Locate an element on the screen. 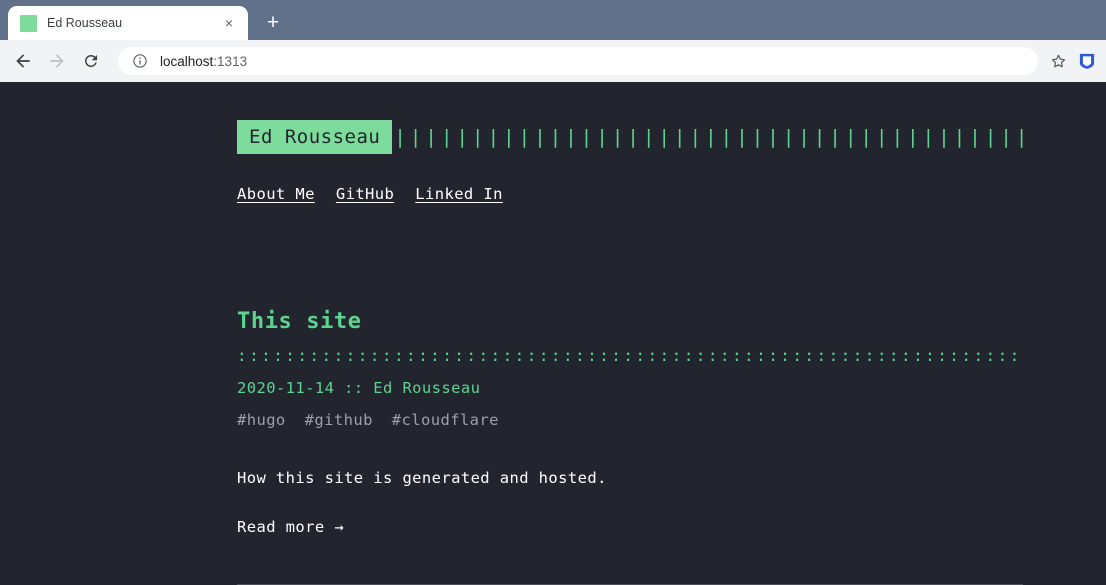 Image resolution: width=1106 pixels, height=585 pixels. favicon-icon is located at coordinates (28, 23).